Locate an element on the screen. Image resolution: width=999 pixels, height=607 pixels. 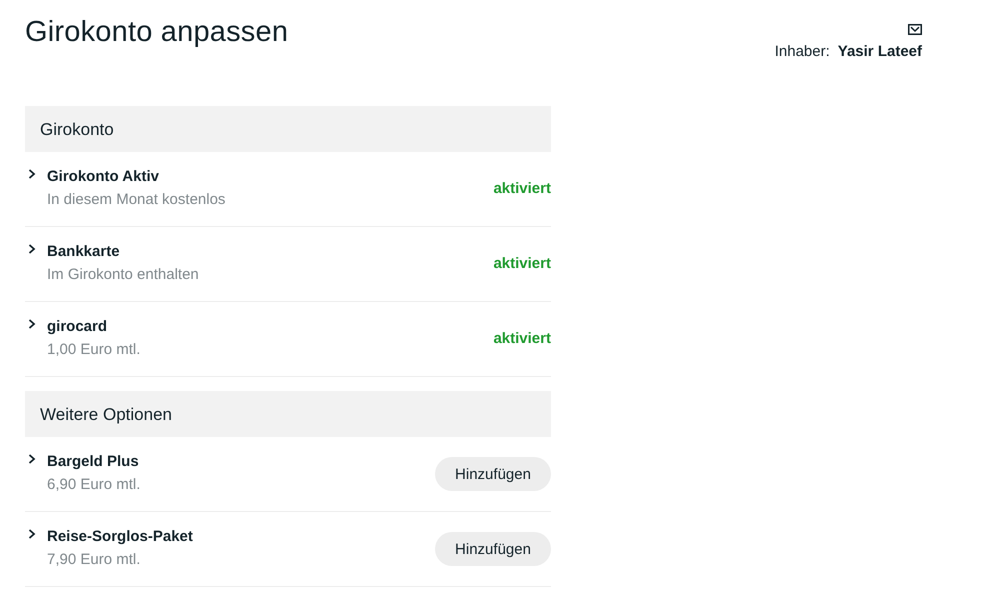
option-detail: 6,90 Euro mtl. is located at coordinates (94, 485).